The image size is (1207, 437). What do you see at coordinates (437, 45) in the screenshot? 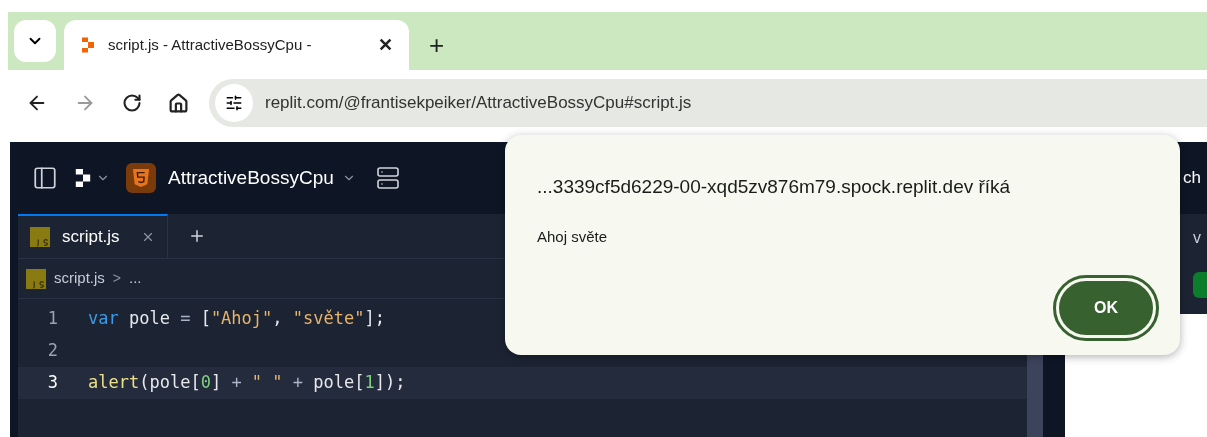
I see `new-tab-button: +` at bounding box center [437, 45].